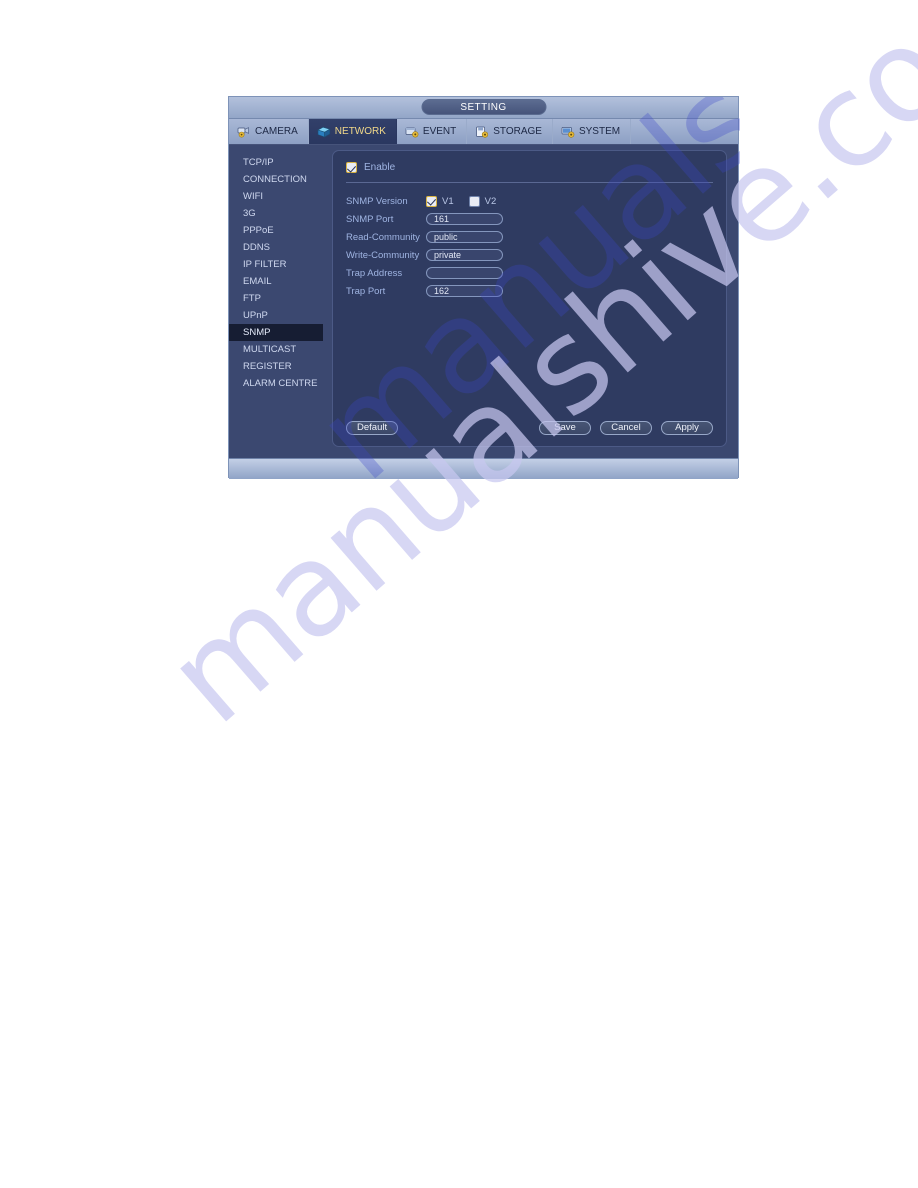 Image resolution: width=918 pixels, height=1188 pixels. I want to click on snmp-port-label: SNMP Port, so click(370, 219).